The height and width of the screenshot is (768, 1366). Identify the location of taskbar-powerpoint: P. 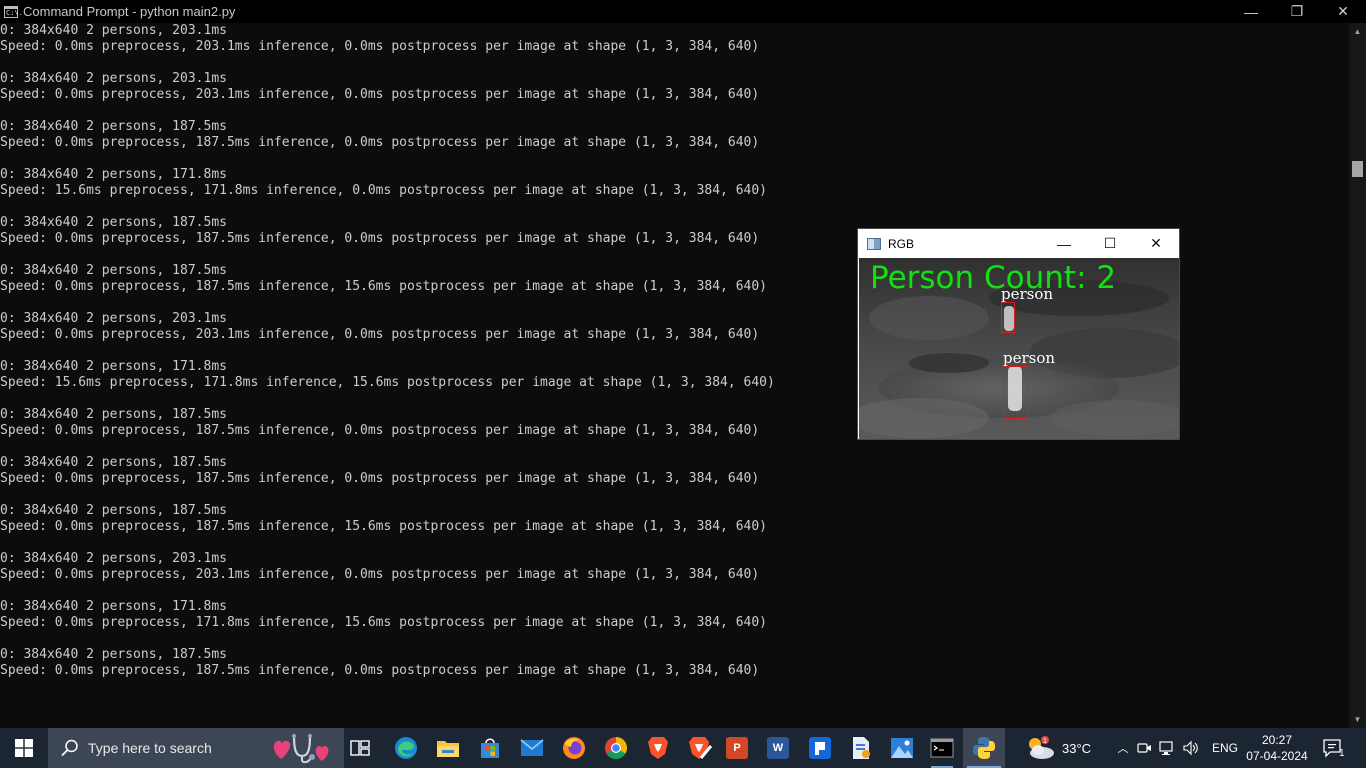
(737, 748).